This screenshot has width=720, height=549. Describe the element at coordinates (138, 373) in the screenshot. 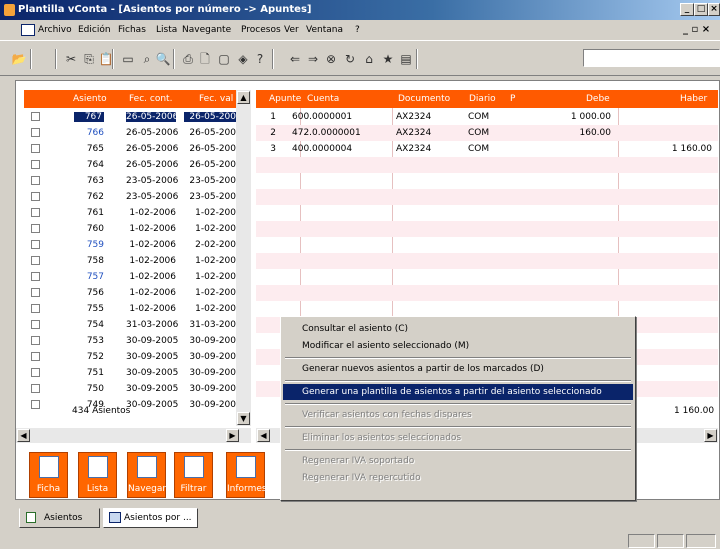

I see `table-row: 751 30-09-2005 30-09-200` at that location.